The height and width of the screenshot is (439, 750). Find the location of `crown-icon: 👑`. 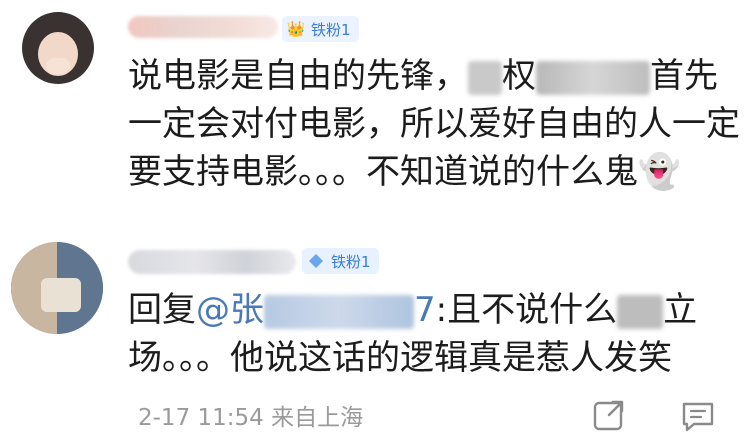

crown-icon: 👑 is located at coordinates (296, 29).